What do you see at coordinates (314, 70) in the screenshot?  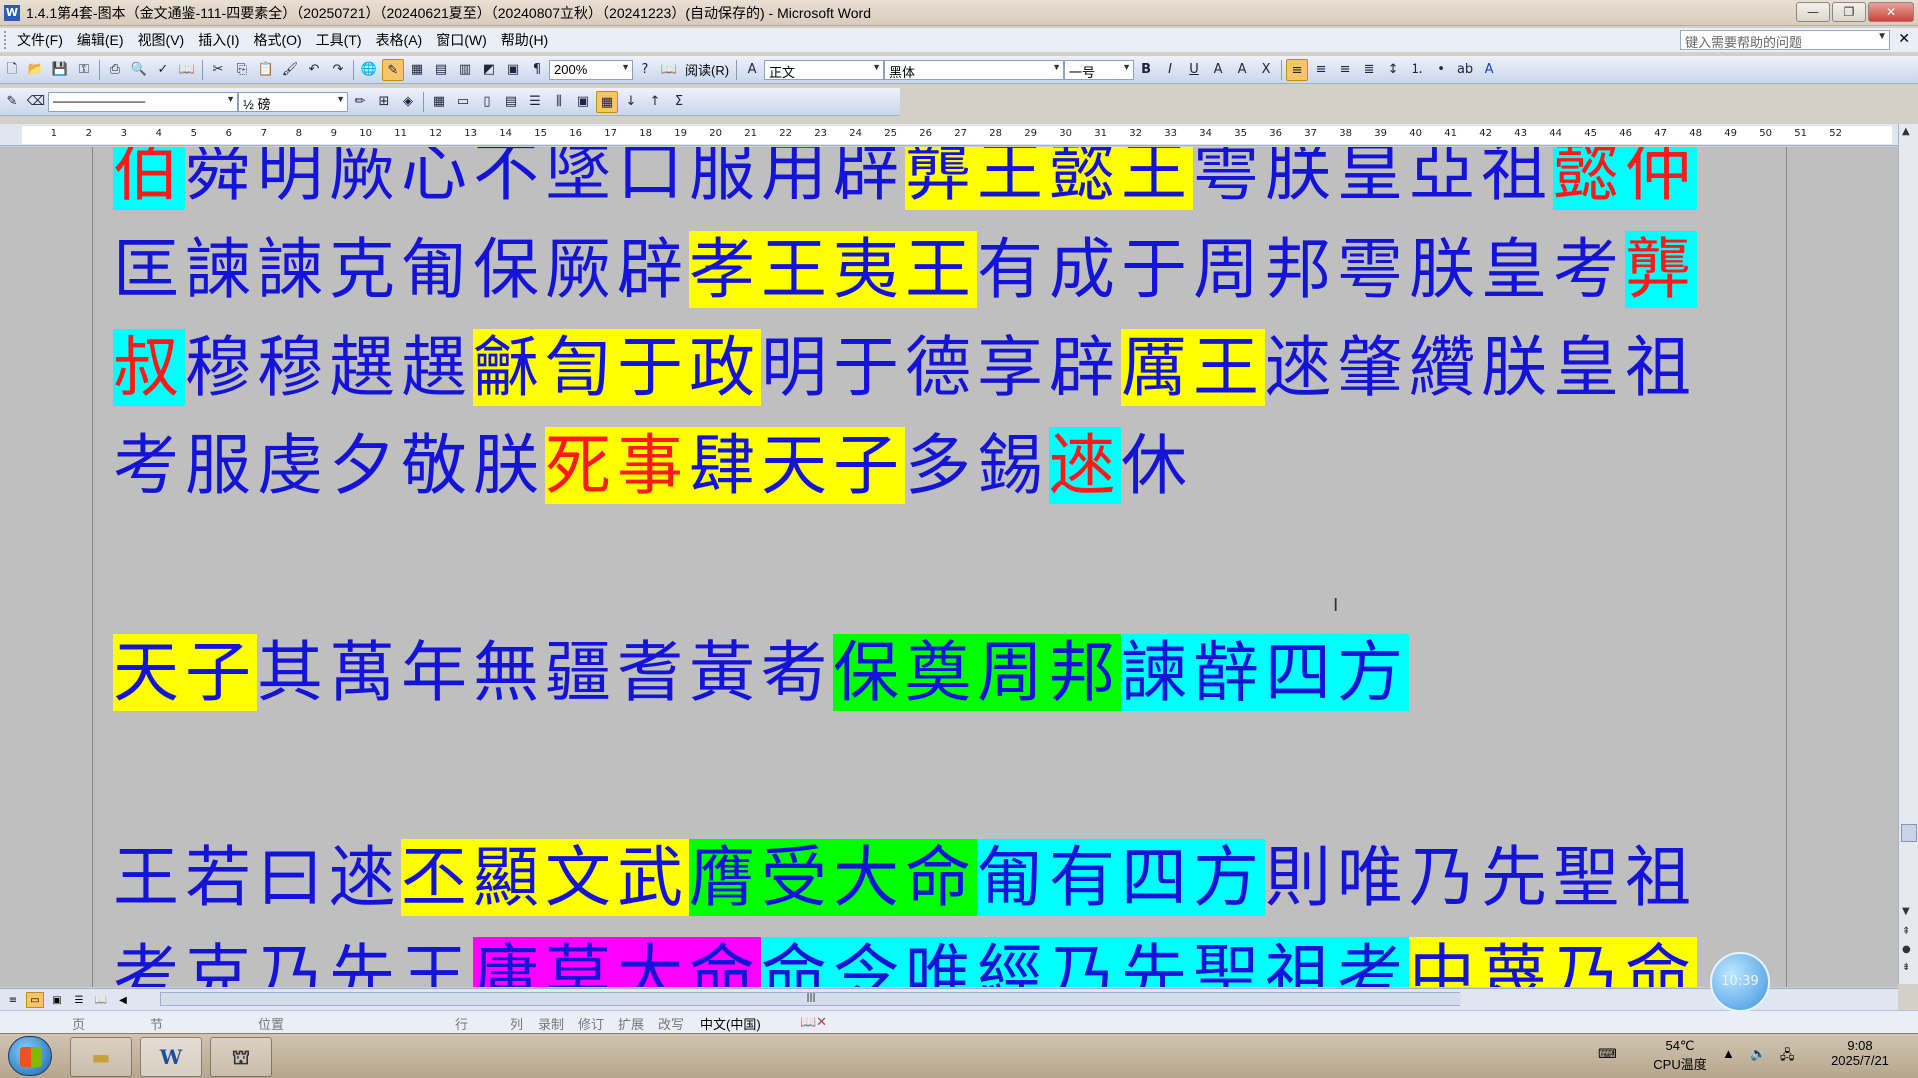 I see `undo-icon: ↶` at bounding box center [314, 70].